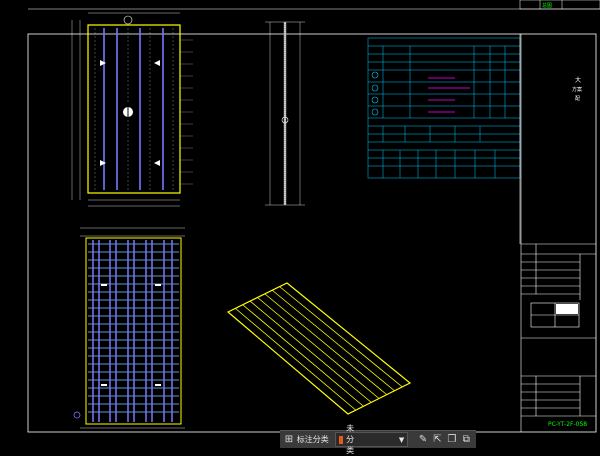 The height and width of the screenshot is (456, 600). What do you see at coordinates (375, 93) in the screenshot?
I see `table-row-markers` at bounding box center [375, 93].